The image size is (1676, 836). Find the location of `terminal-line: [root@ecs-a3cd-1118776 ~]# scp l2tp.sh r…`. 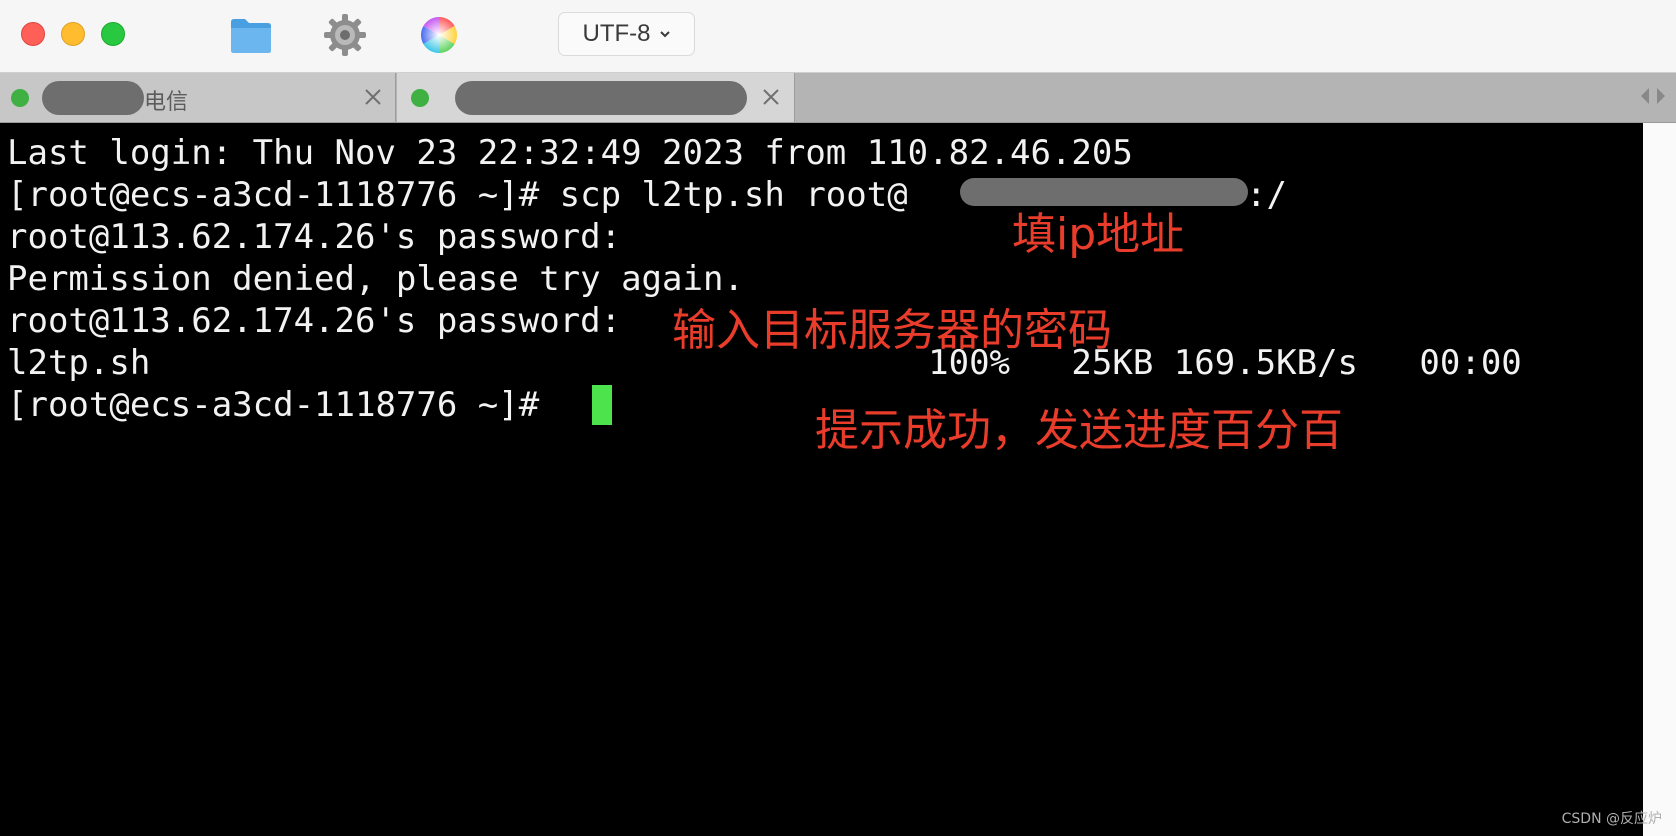

terminal-line: [root@ecs-a3cd-1118776 ~]# scp l2tp.sh r… is located at coordinates (457, 195).